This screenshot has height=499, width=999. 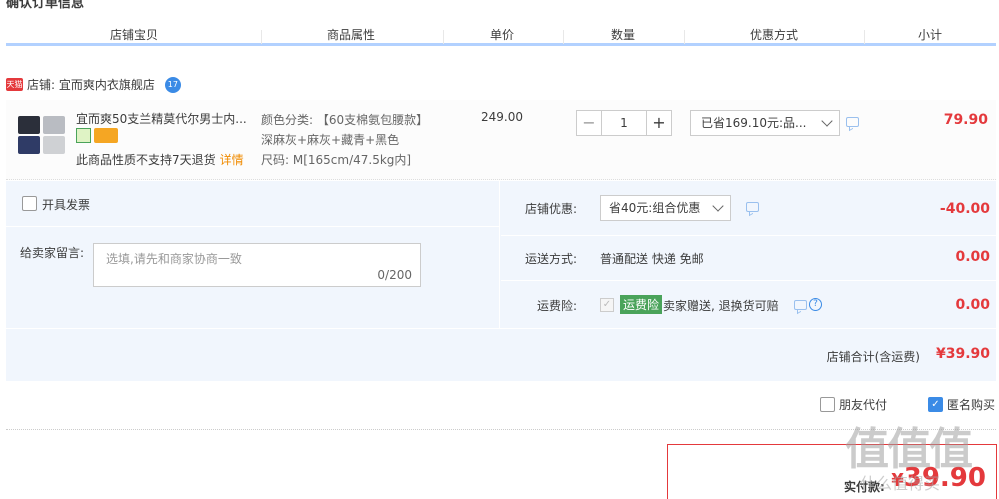 I want to click on shop-line: 天猫 店铺: 宜而爽内衣旗舰店 17, so click(x=93, y=84).